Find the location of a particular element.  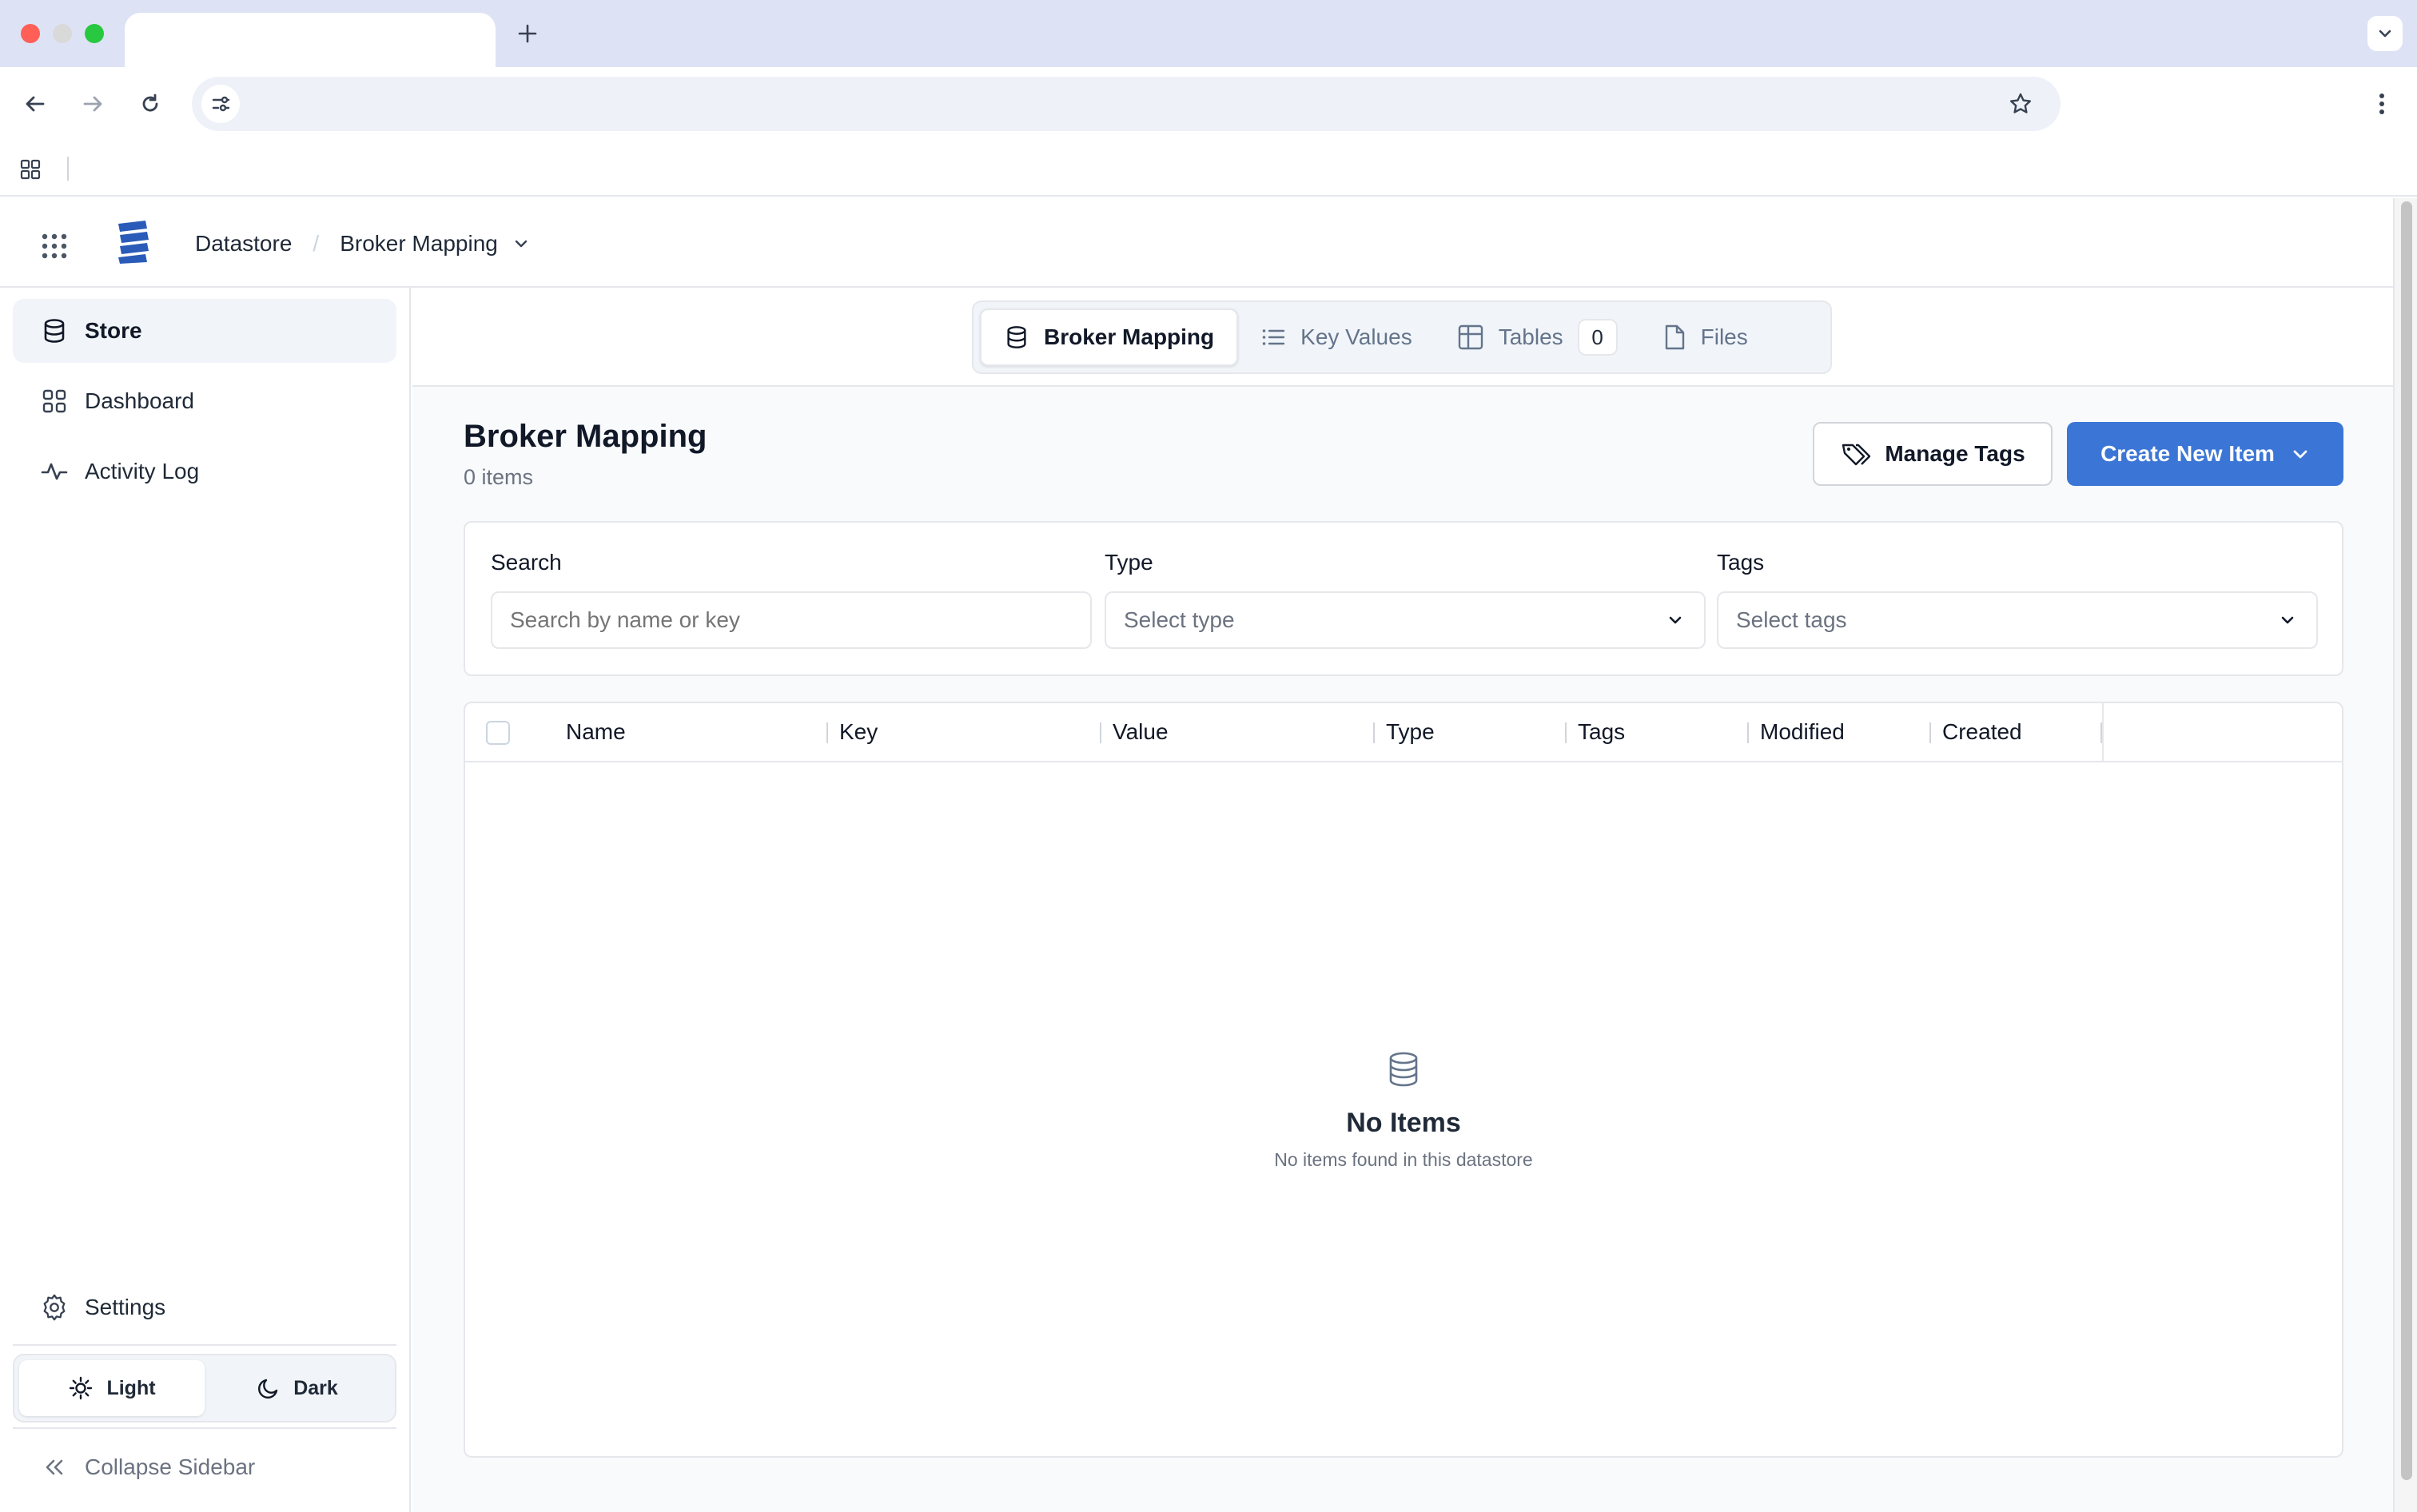

tab-label: Key Values is located at coordinates (1356, 336).